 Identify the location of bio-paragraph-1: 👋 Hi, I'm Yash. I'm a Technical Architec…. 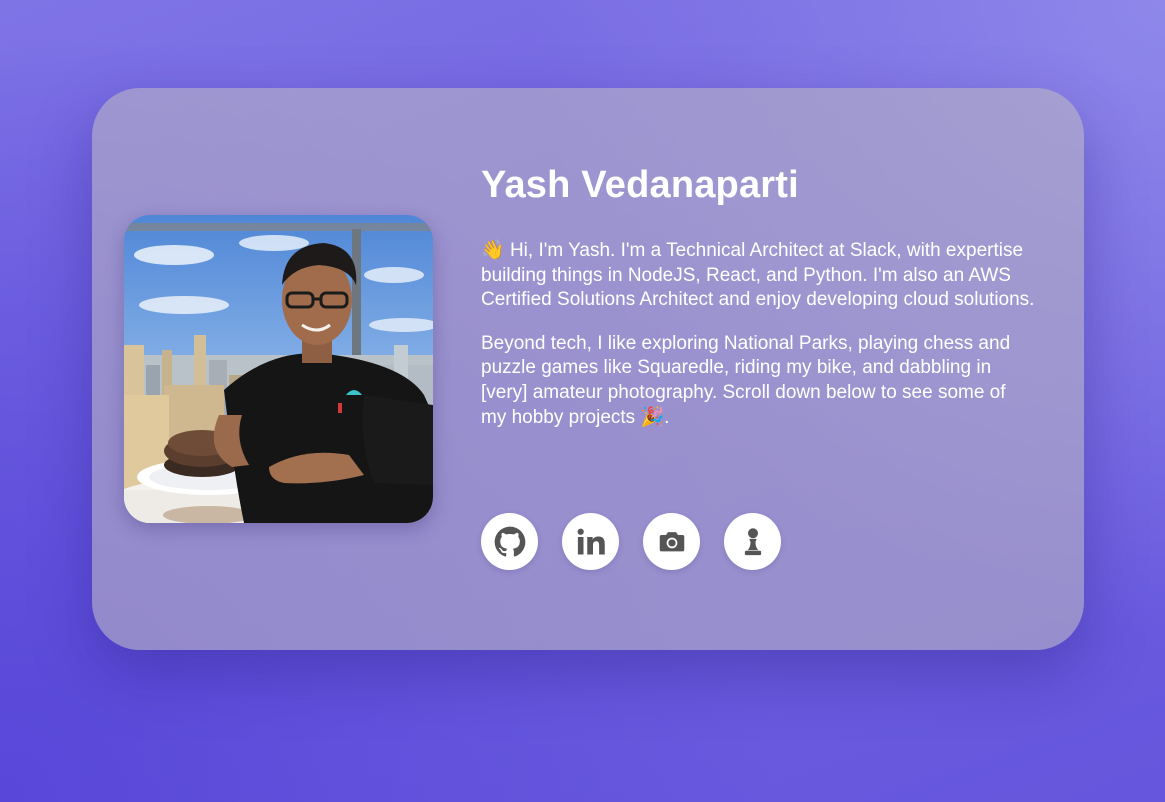
(758, 275).